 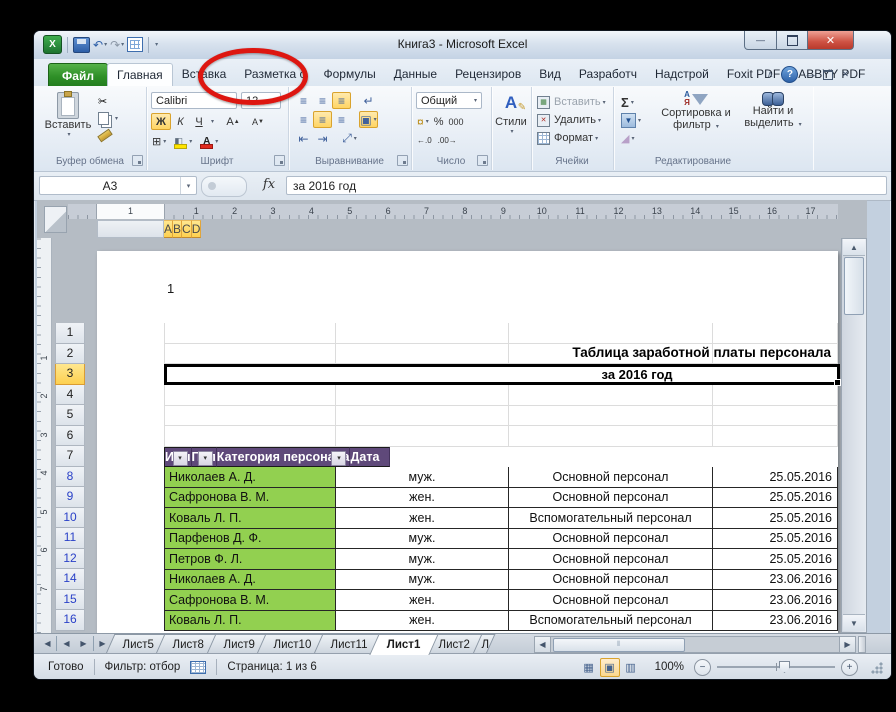 What do you see at coordinates (70, 599) in the screenshot?
I see `row-header: 15` at bounding box center [70, 599].